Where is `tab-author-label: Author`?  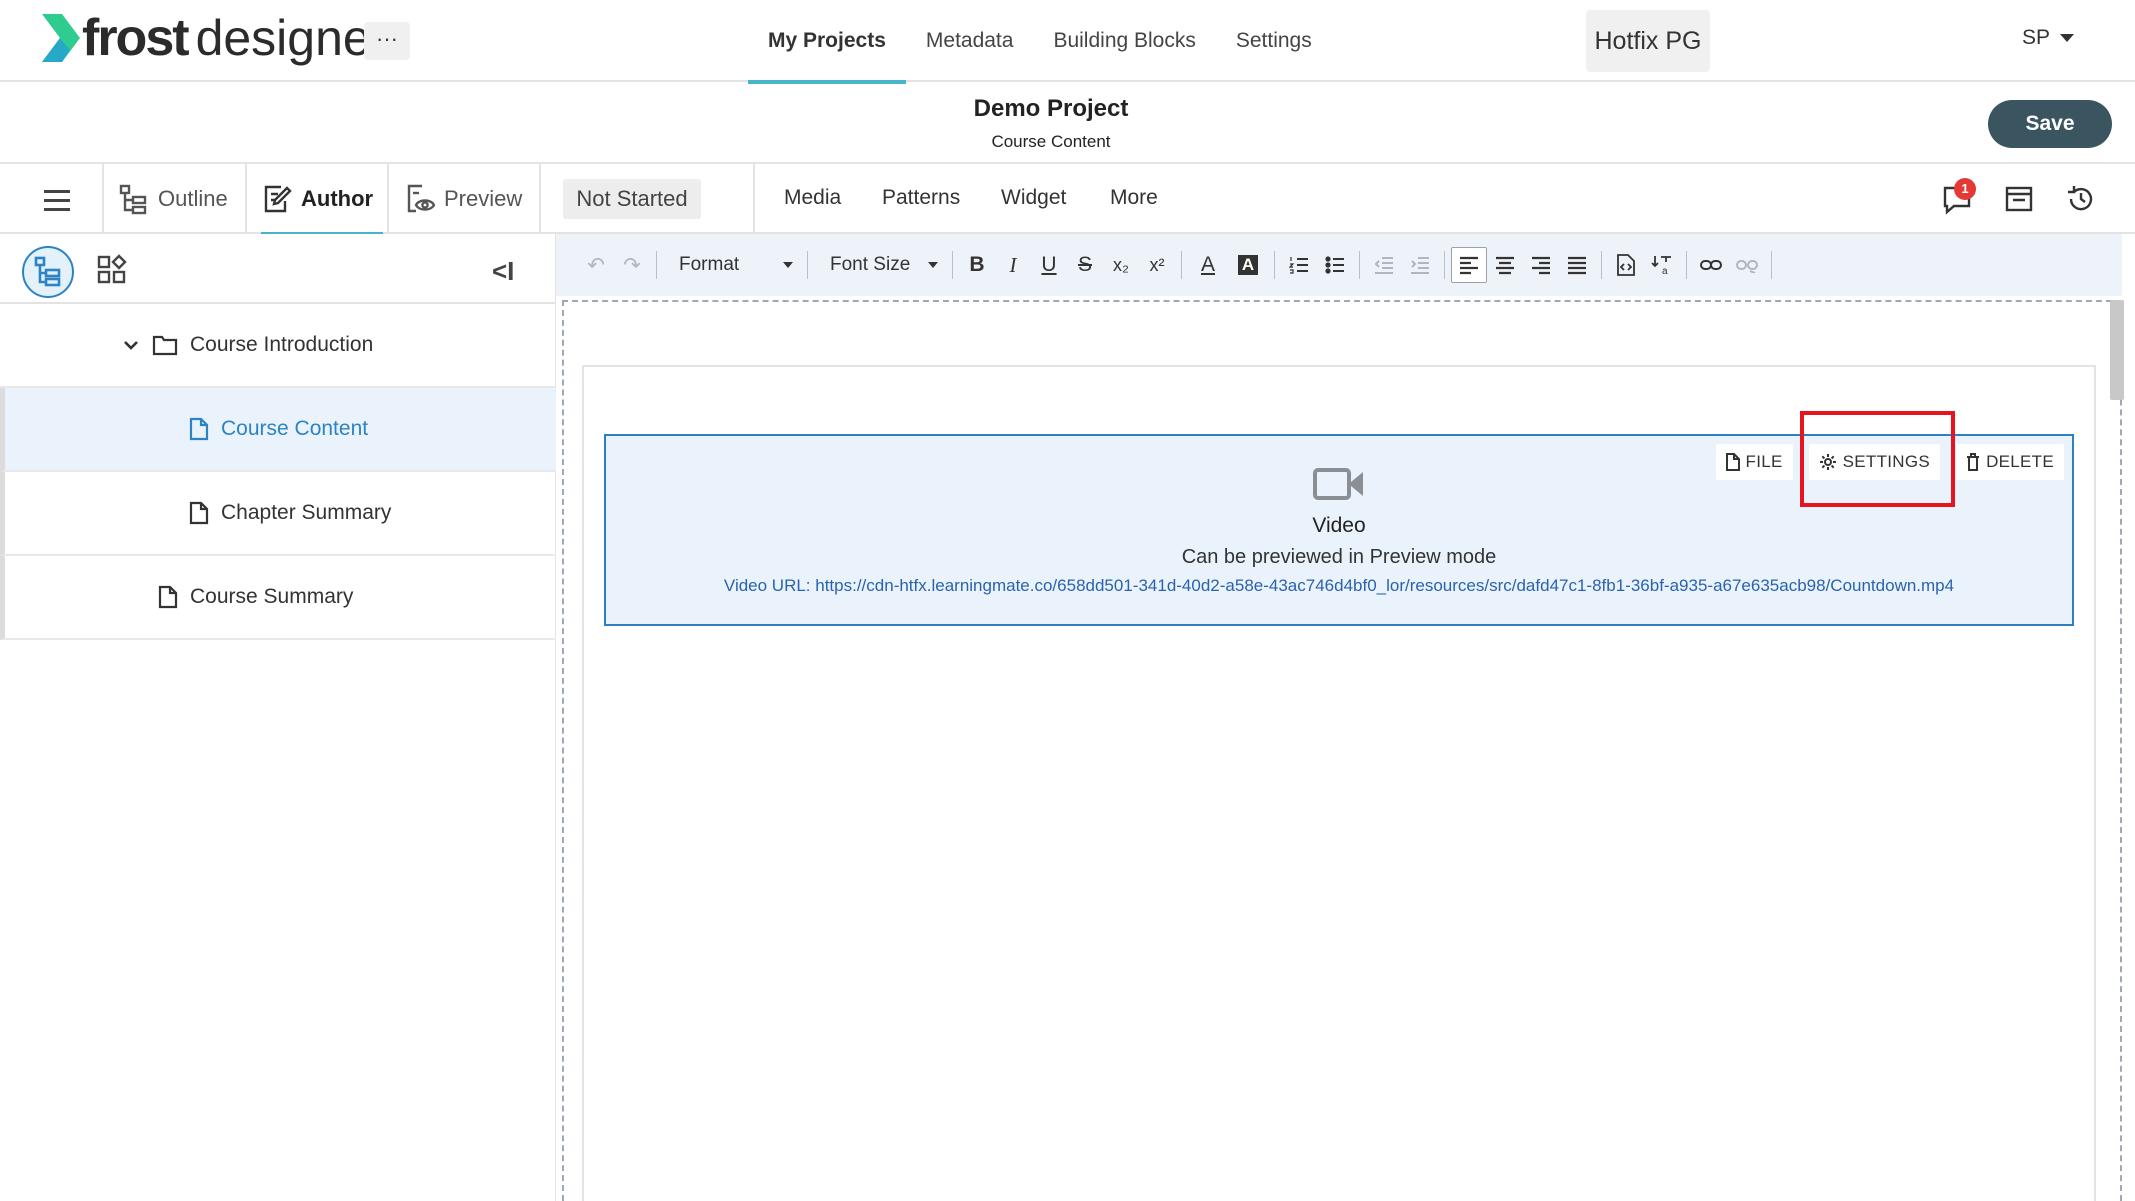
tab-author-label: Author is located at coordinates (337, 198).